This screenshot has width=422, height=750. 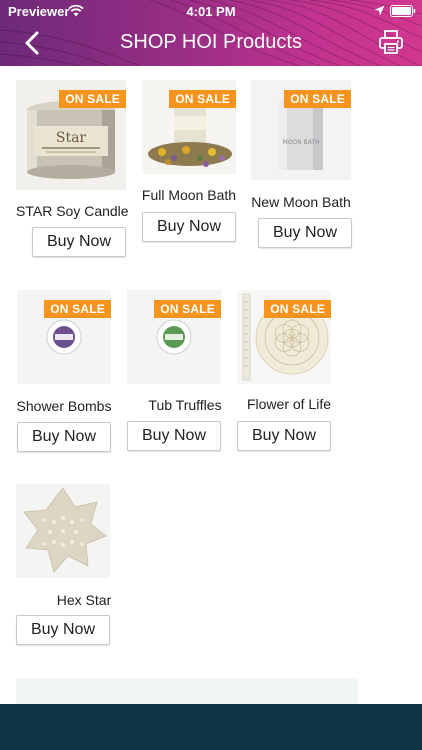 What do you see at coordinates (211, 42) in the screenshot?
I see `page-title: SHOP HOI Products` at bounding box center [211, 42].